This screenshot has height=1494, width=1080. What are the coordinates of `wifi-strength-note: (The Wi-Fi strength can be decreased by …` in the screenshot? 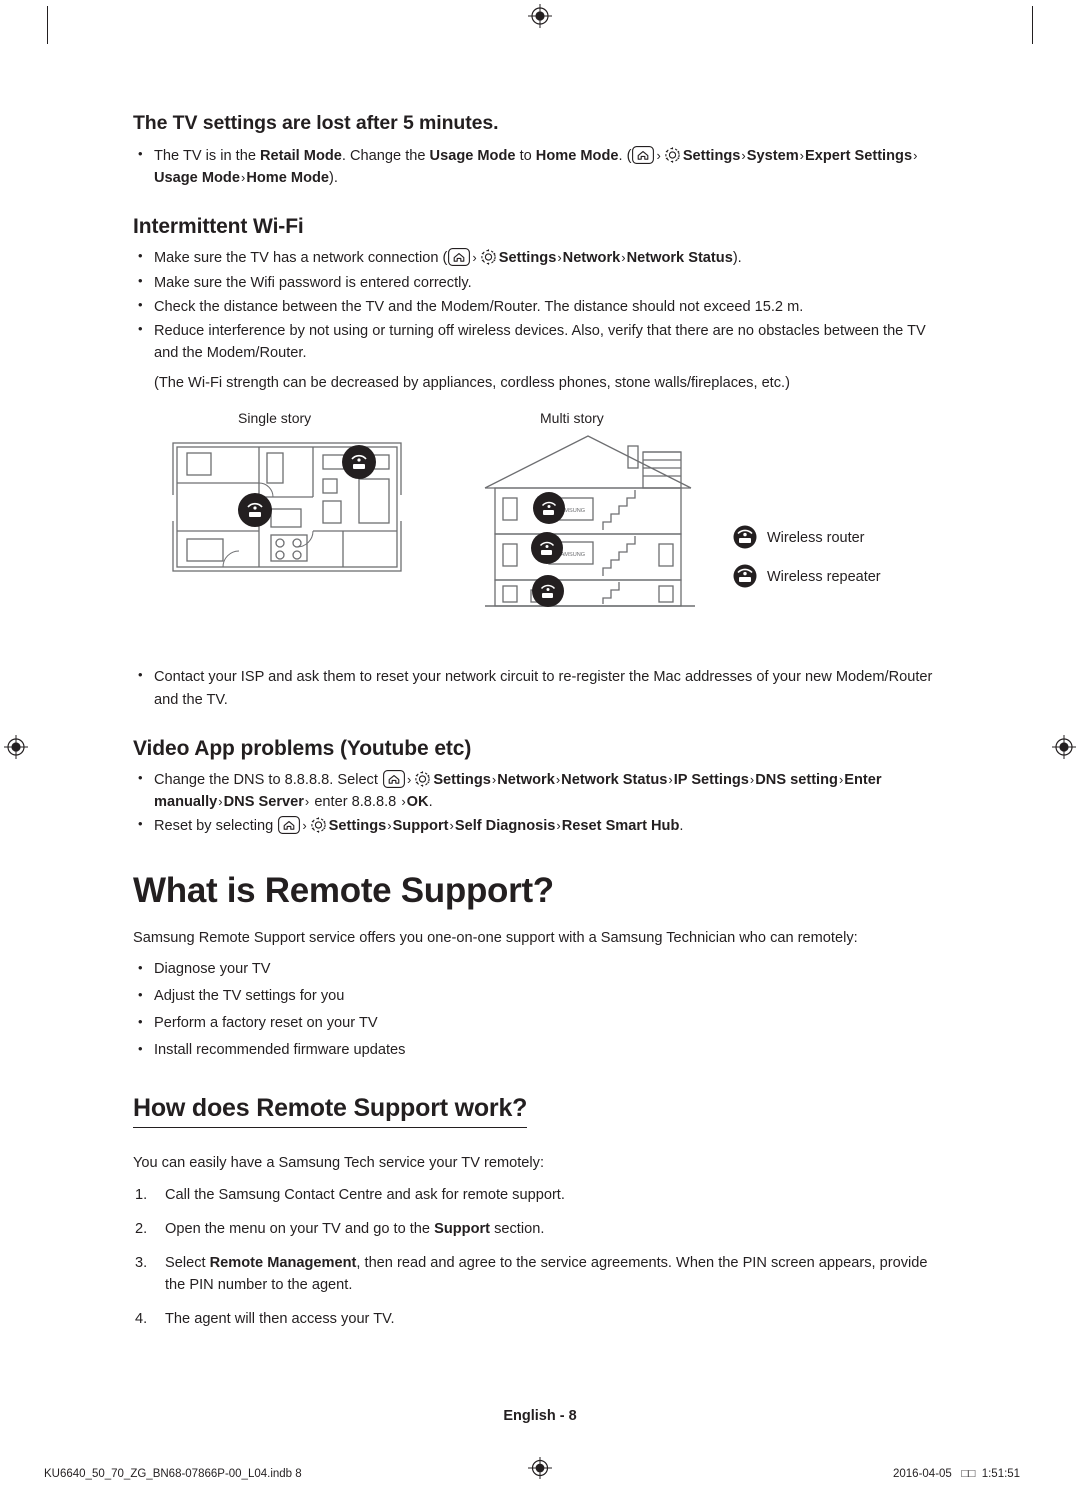 It's located at (472, 383).